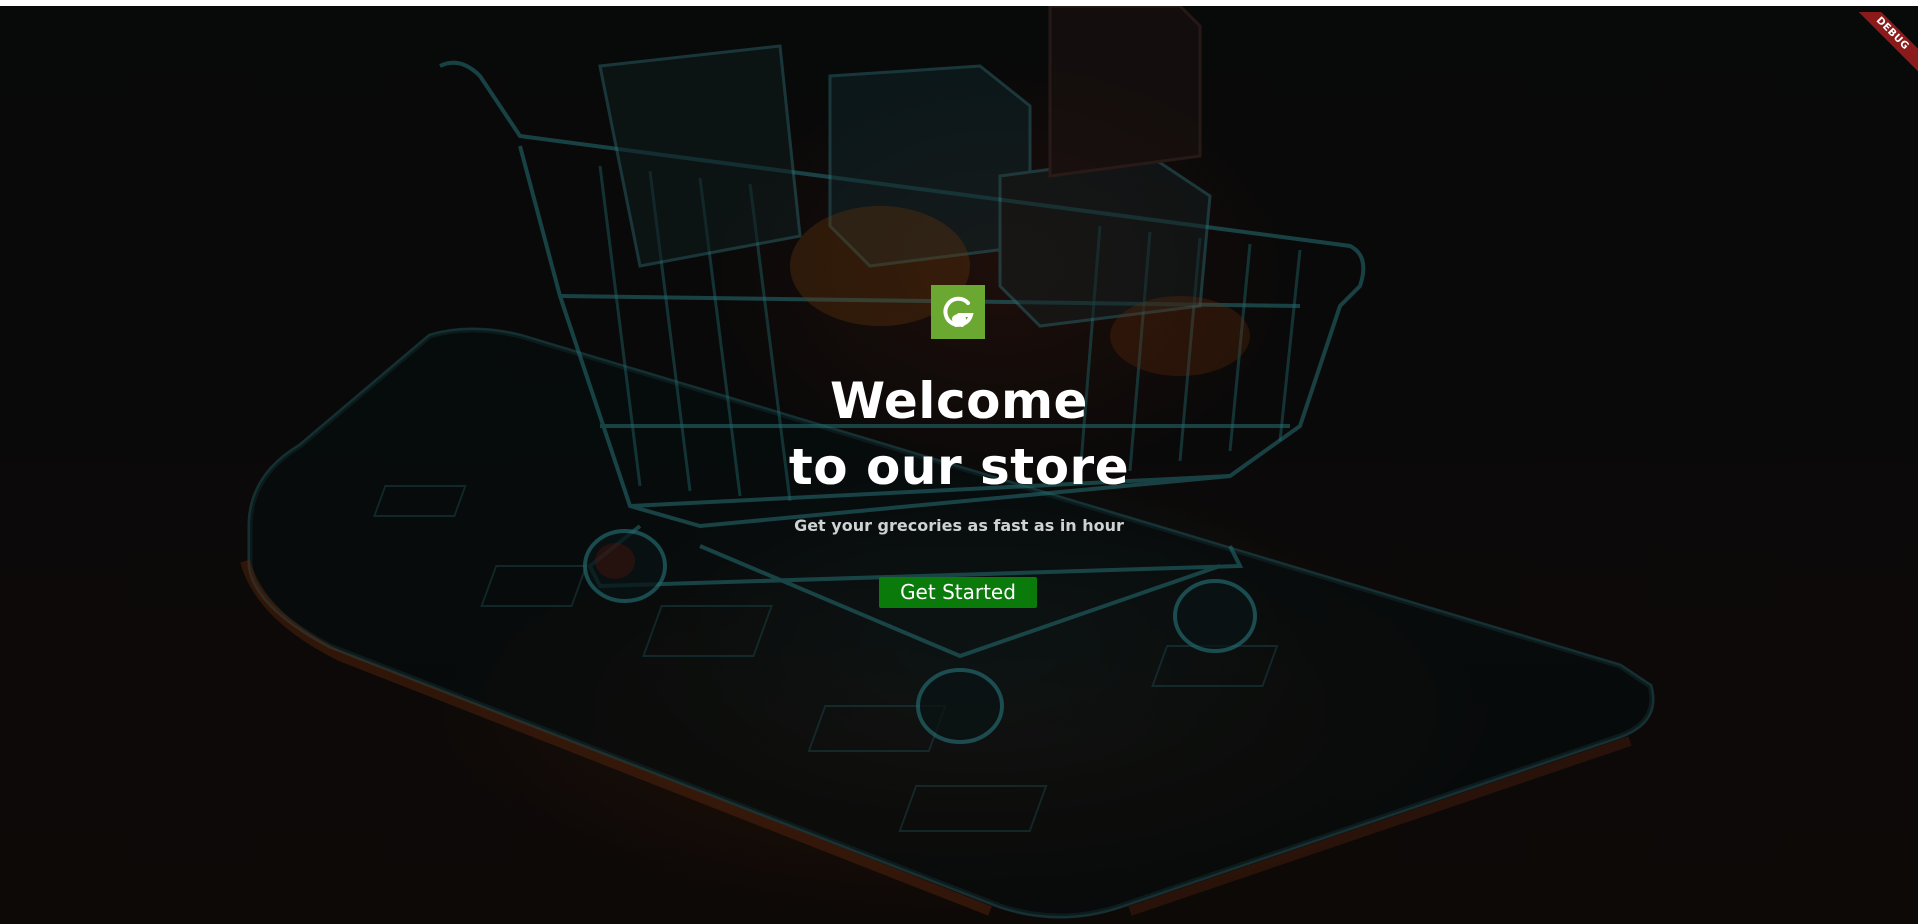  I want to click on debug-banner: DEBUG, so click(1883, 47).